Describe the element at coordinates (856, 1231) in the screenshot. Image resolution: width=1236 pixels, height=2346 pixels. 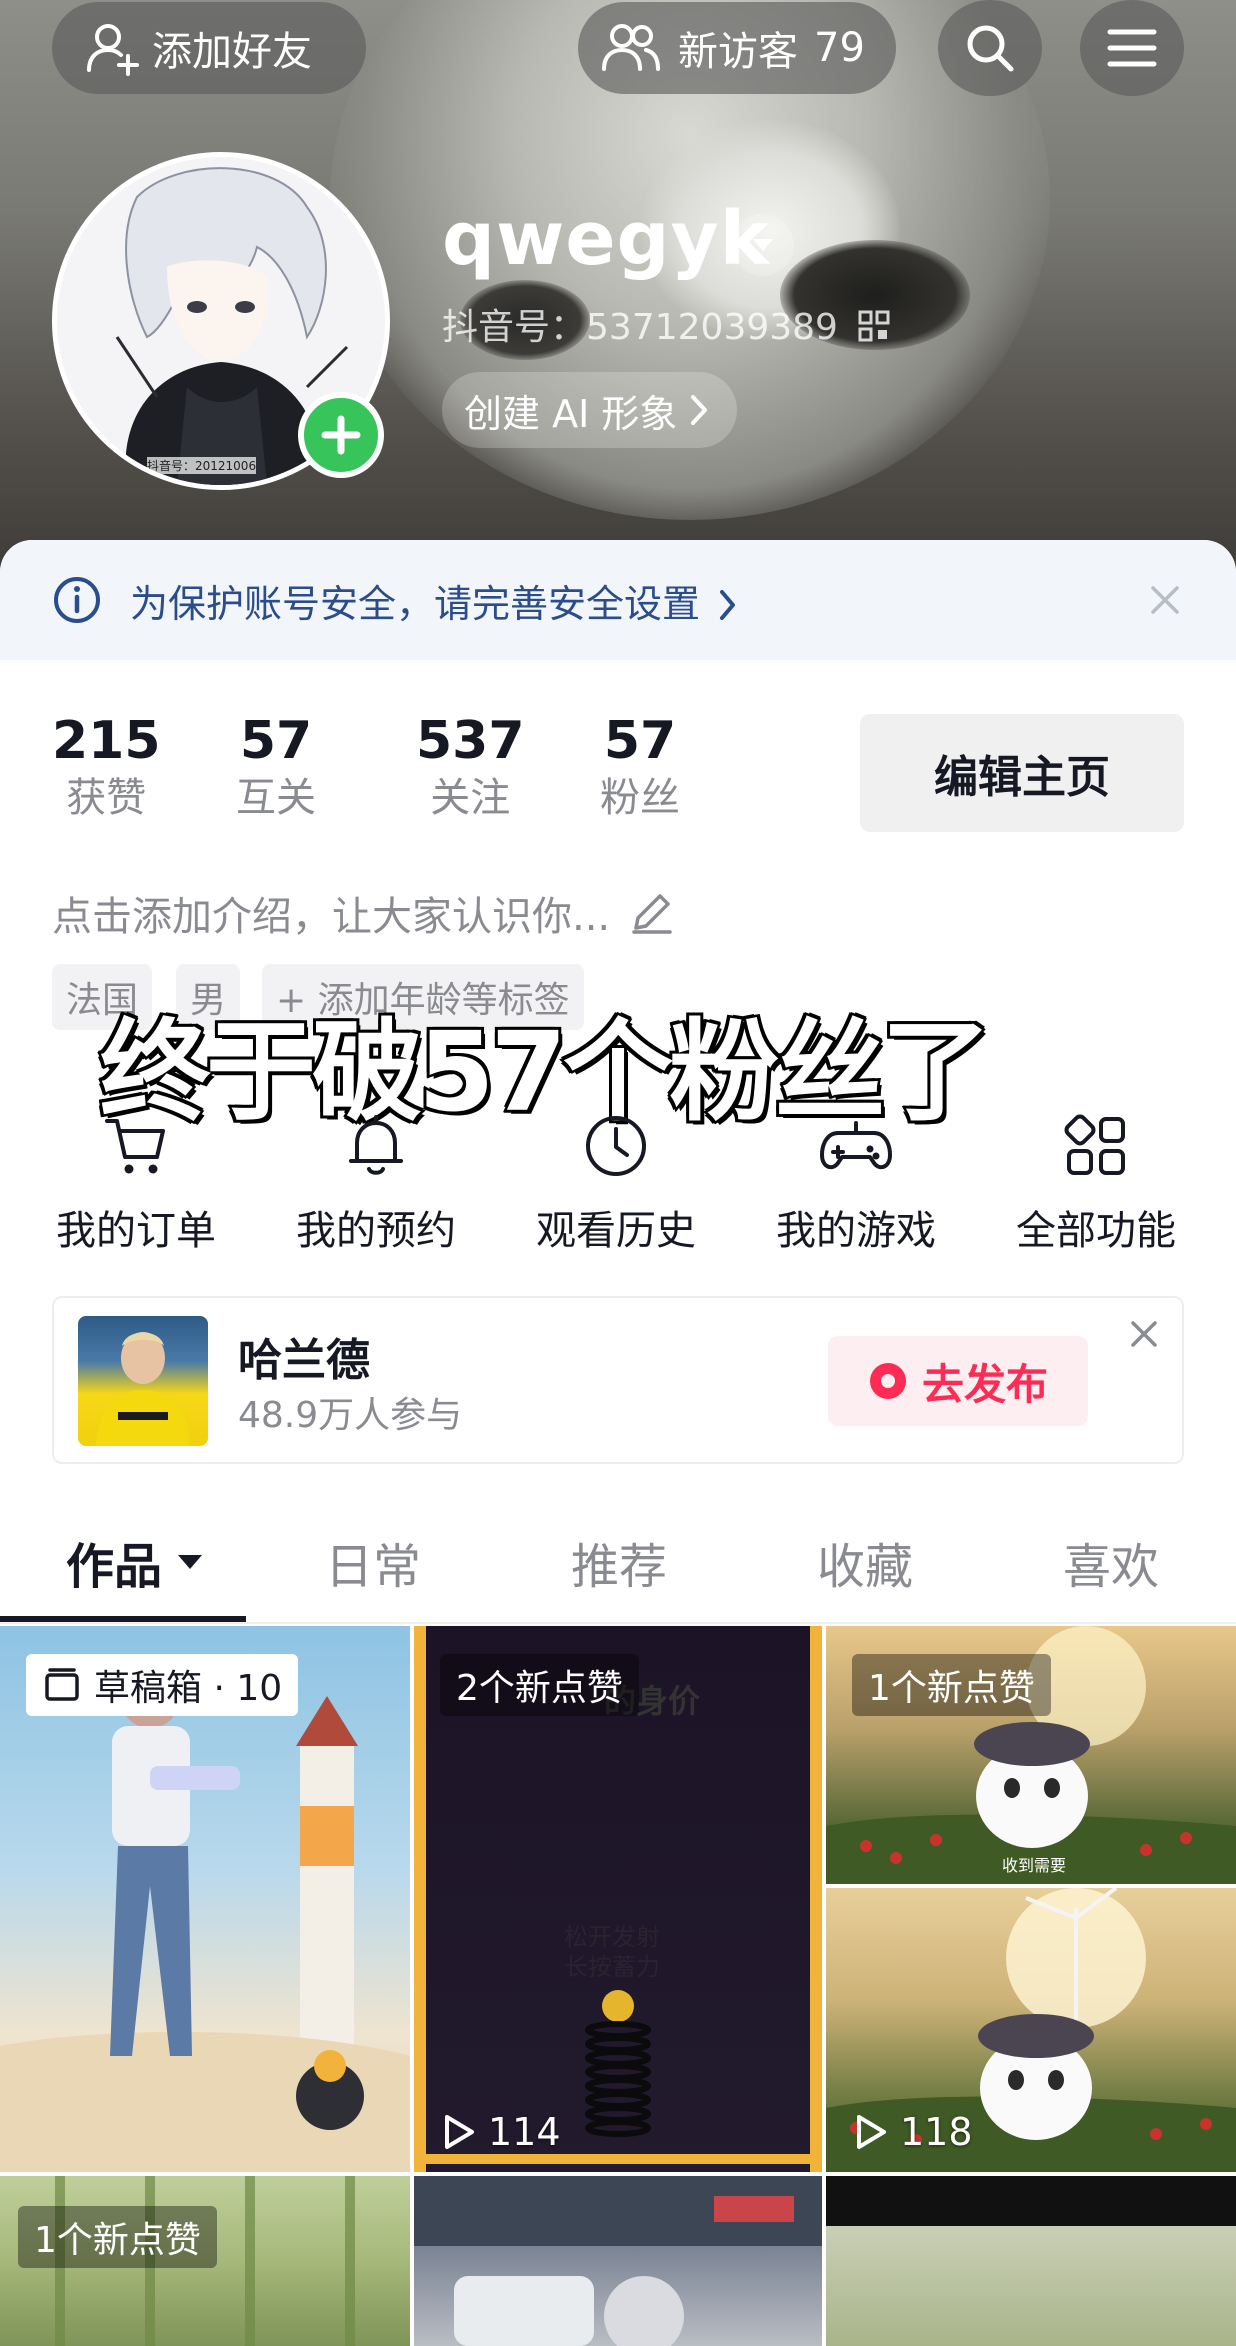
I see `func-label: 我的游戏` at that location.